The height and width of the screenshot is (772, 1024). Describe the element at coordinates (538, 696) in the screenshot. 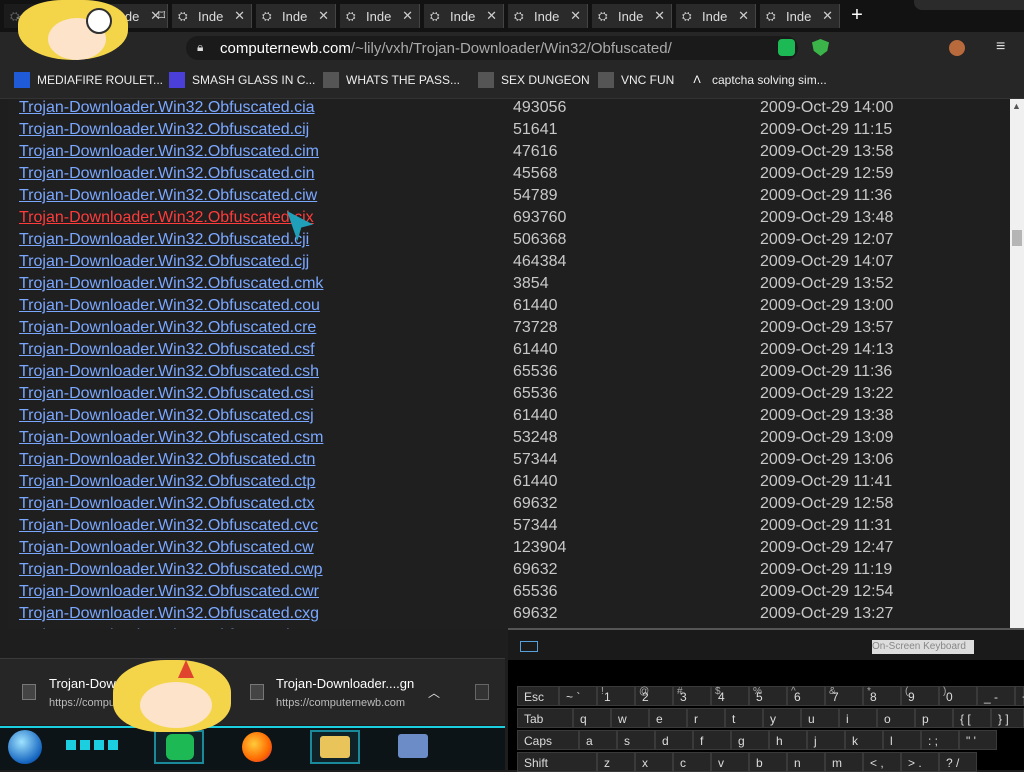

I see `keyboard-key: Esc` at that location.